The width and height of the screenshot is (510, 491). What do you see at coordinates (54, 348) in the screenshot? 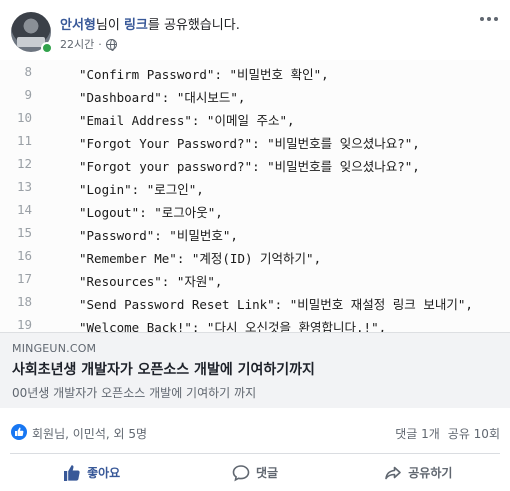
I see `preview-domain: MINGEUN.COM` at bounding box center [54, 348].